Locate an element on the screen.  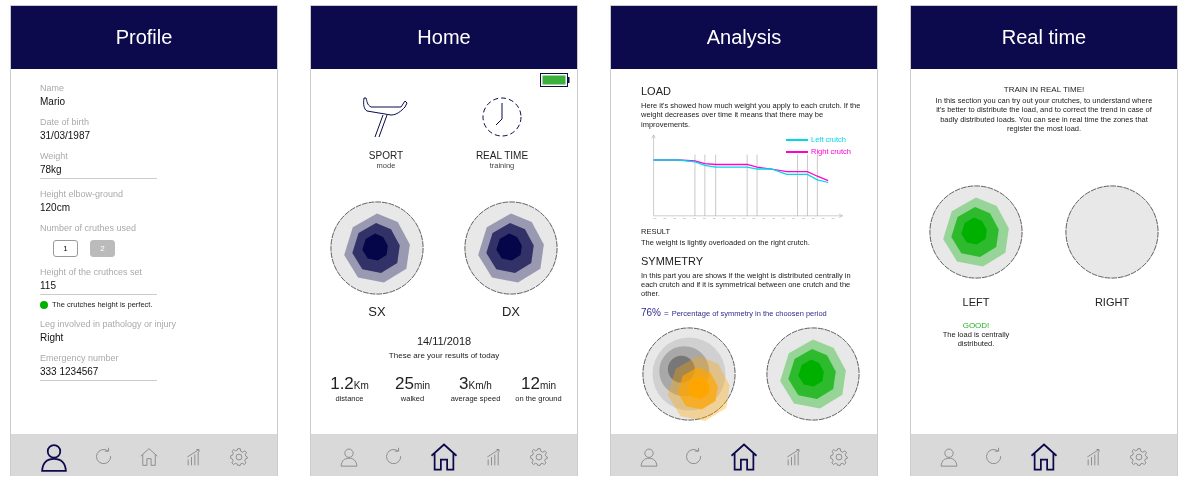
input-field: 333 1234567 is located at coordinates (98, 373).